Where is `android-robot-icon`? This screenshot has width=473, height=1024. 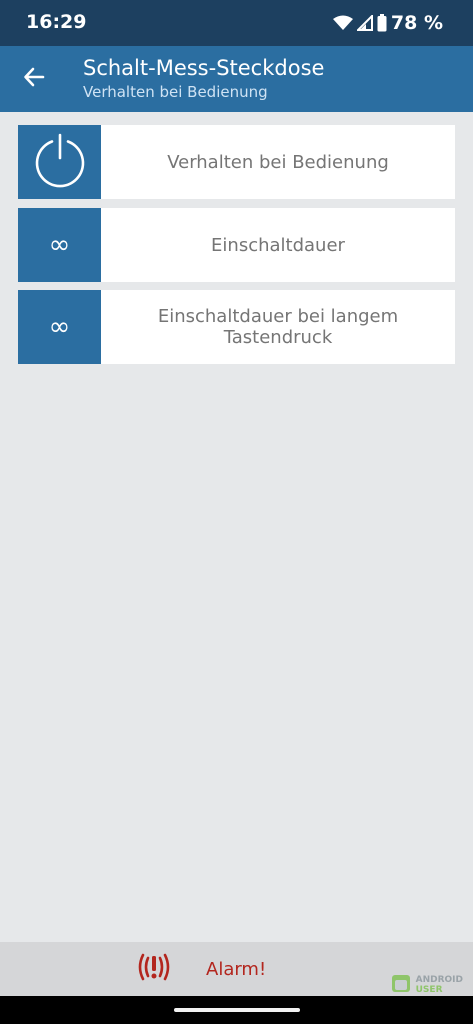
android-robot-icon is located at coordinates (401, 985).